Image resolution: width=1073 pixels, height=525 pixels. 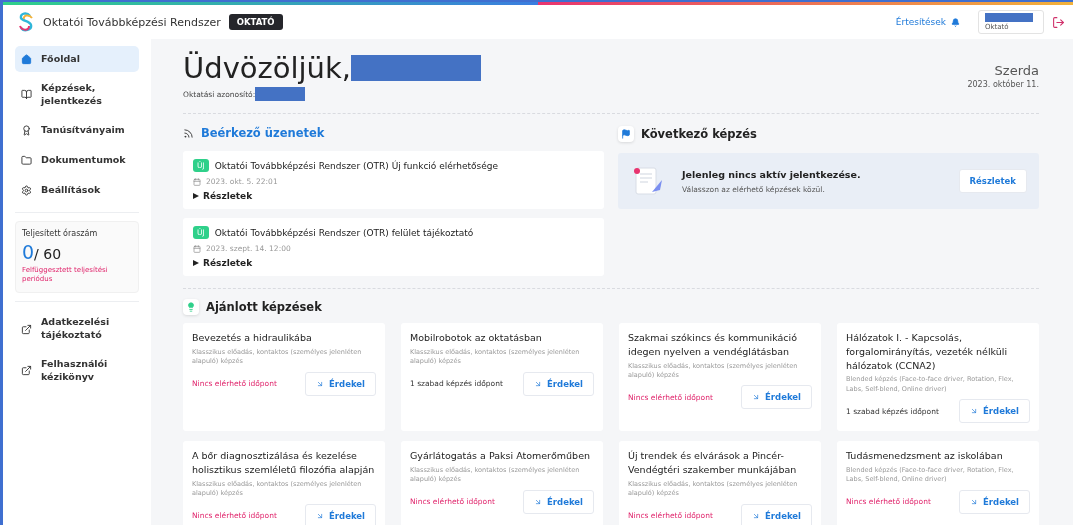 I want to click on settings-icon, so click(x=26, y=191).